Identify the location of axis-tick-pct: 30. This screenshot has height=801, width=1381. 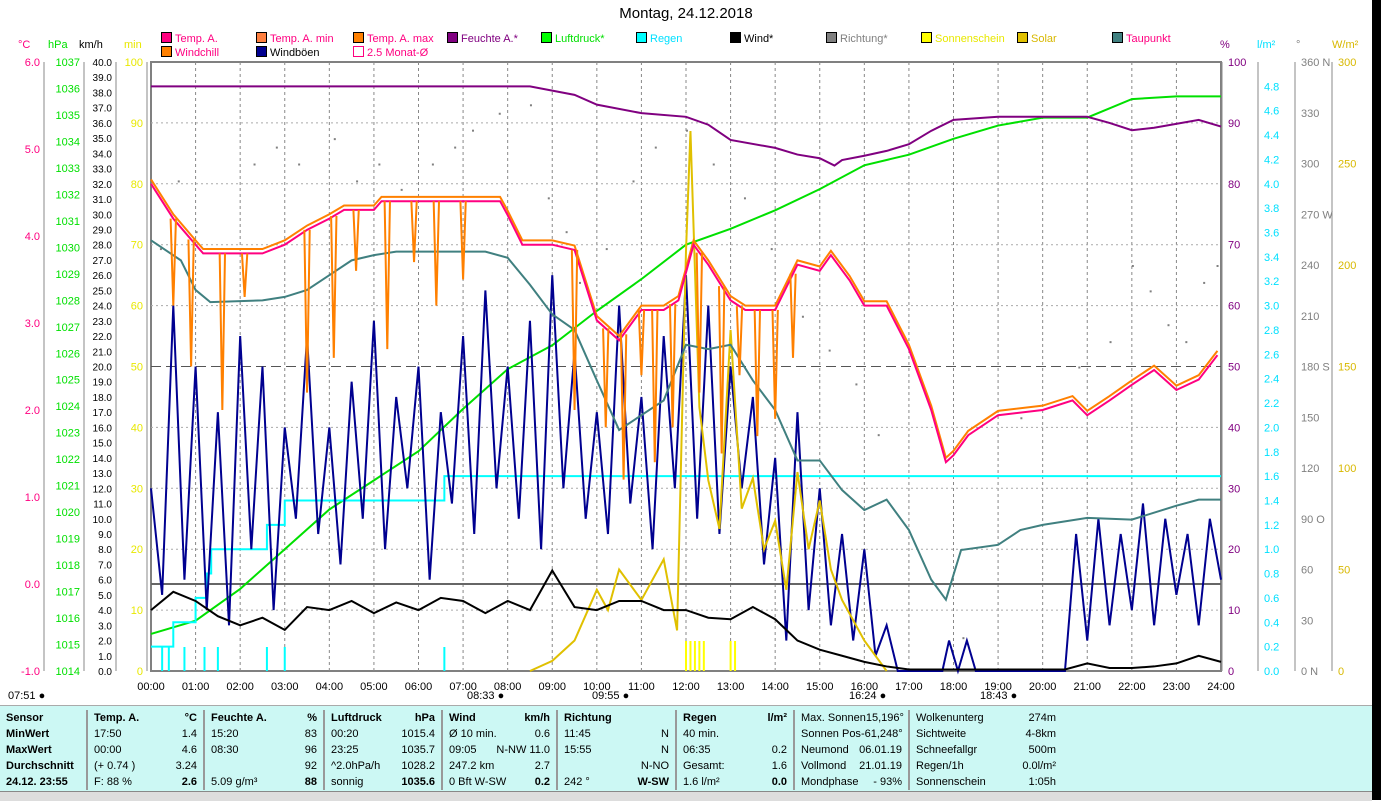
(1234, 489).